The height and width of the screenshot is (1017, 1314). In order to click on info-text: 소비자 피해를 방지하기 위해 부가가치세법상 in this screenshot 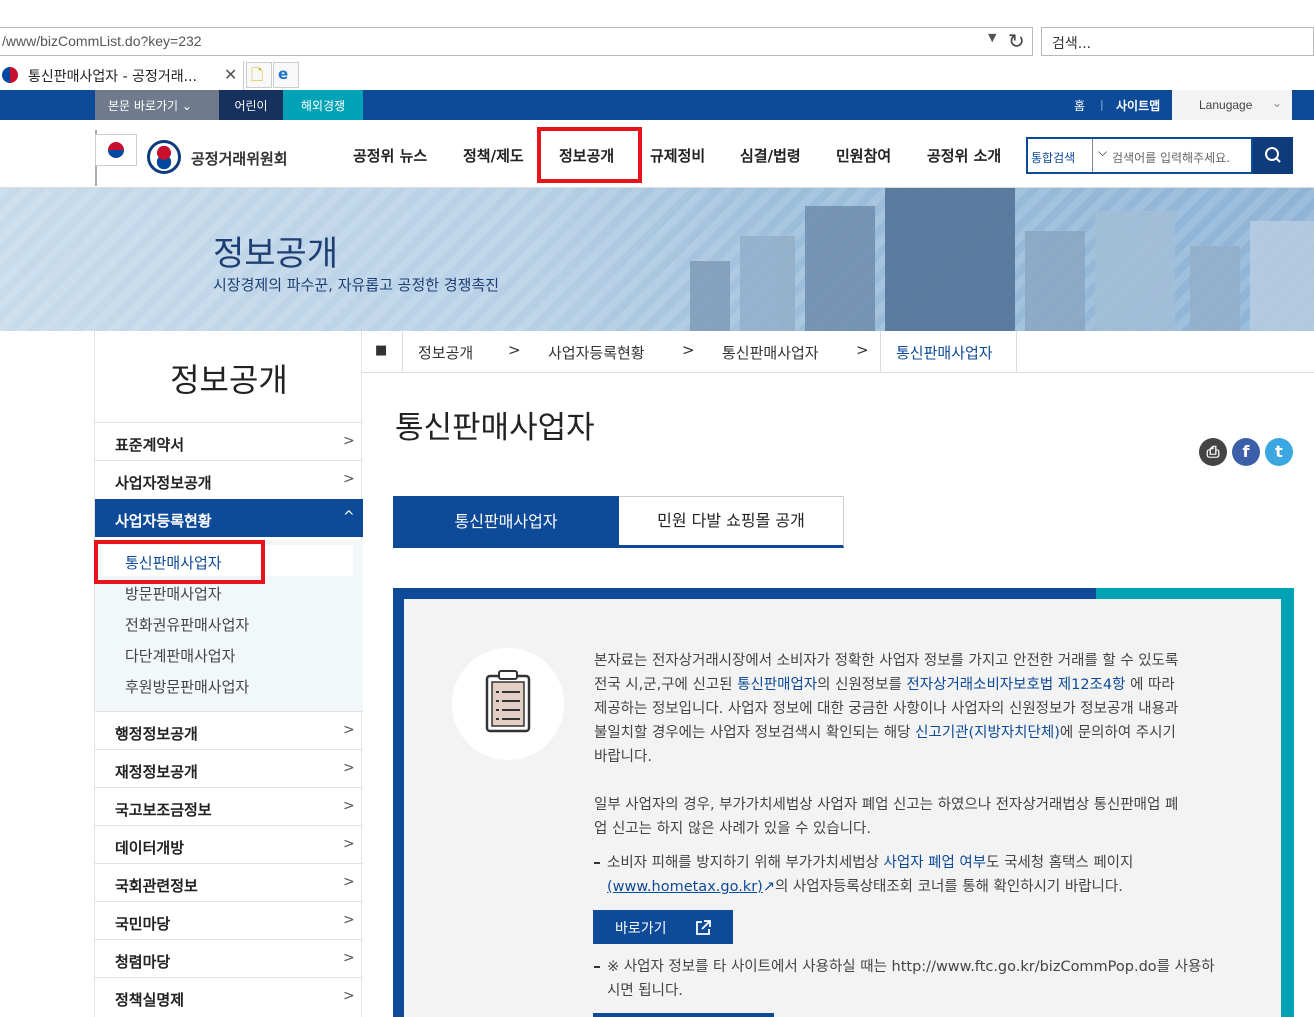, I will do `click(745, 863)`.